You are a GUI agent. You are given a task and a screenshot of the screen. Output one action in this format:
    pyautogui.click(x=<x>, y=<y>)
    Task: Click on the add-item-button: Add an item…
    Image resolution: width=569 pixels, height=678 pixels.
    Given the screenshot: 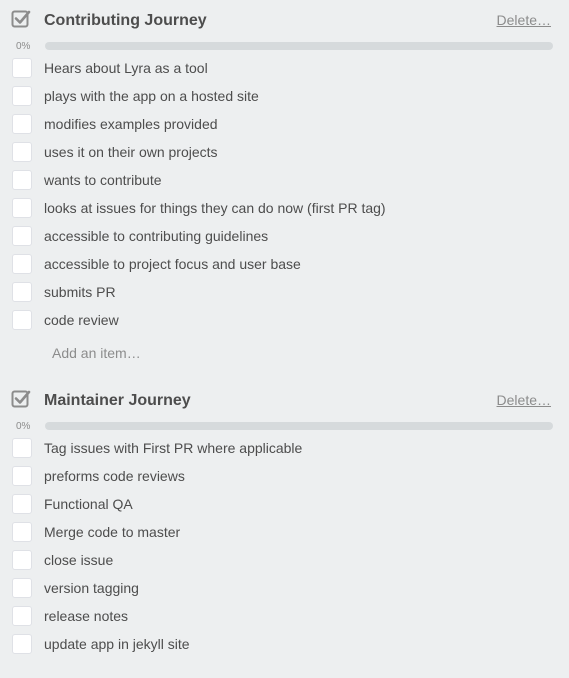 What is the action you would take?
    pyautogui.click(x=96, y=353)
    